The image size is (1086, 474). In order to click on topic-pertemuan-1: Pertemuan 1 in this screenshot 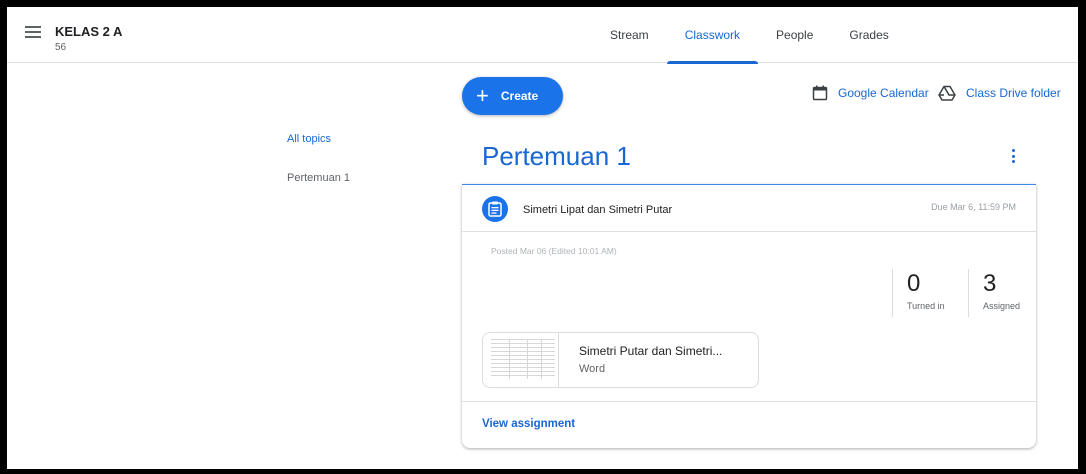, I will do `click(318, 178)`.